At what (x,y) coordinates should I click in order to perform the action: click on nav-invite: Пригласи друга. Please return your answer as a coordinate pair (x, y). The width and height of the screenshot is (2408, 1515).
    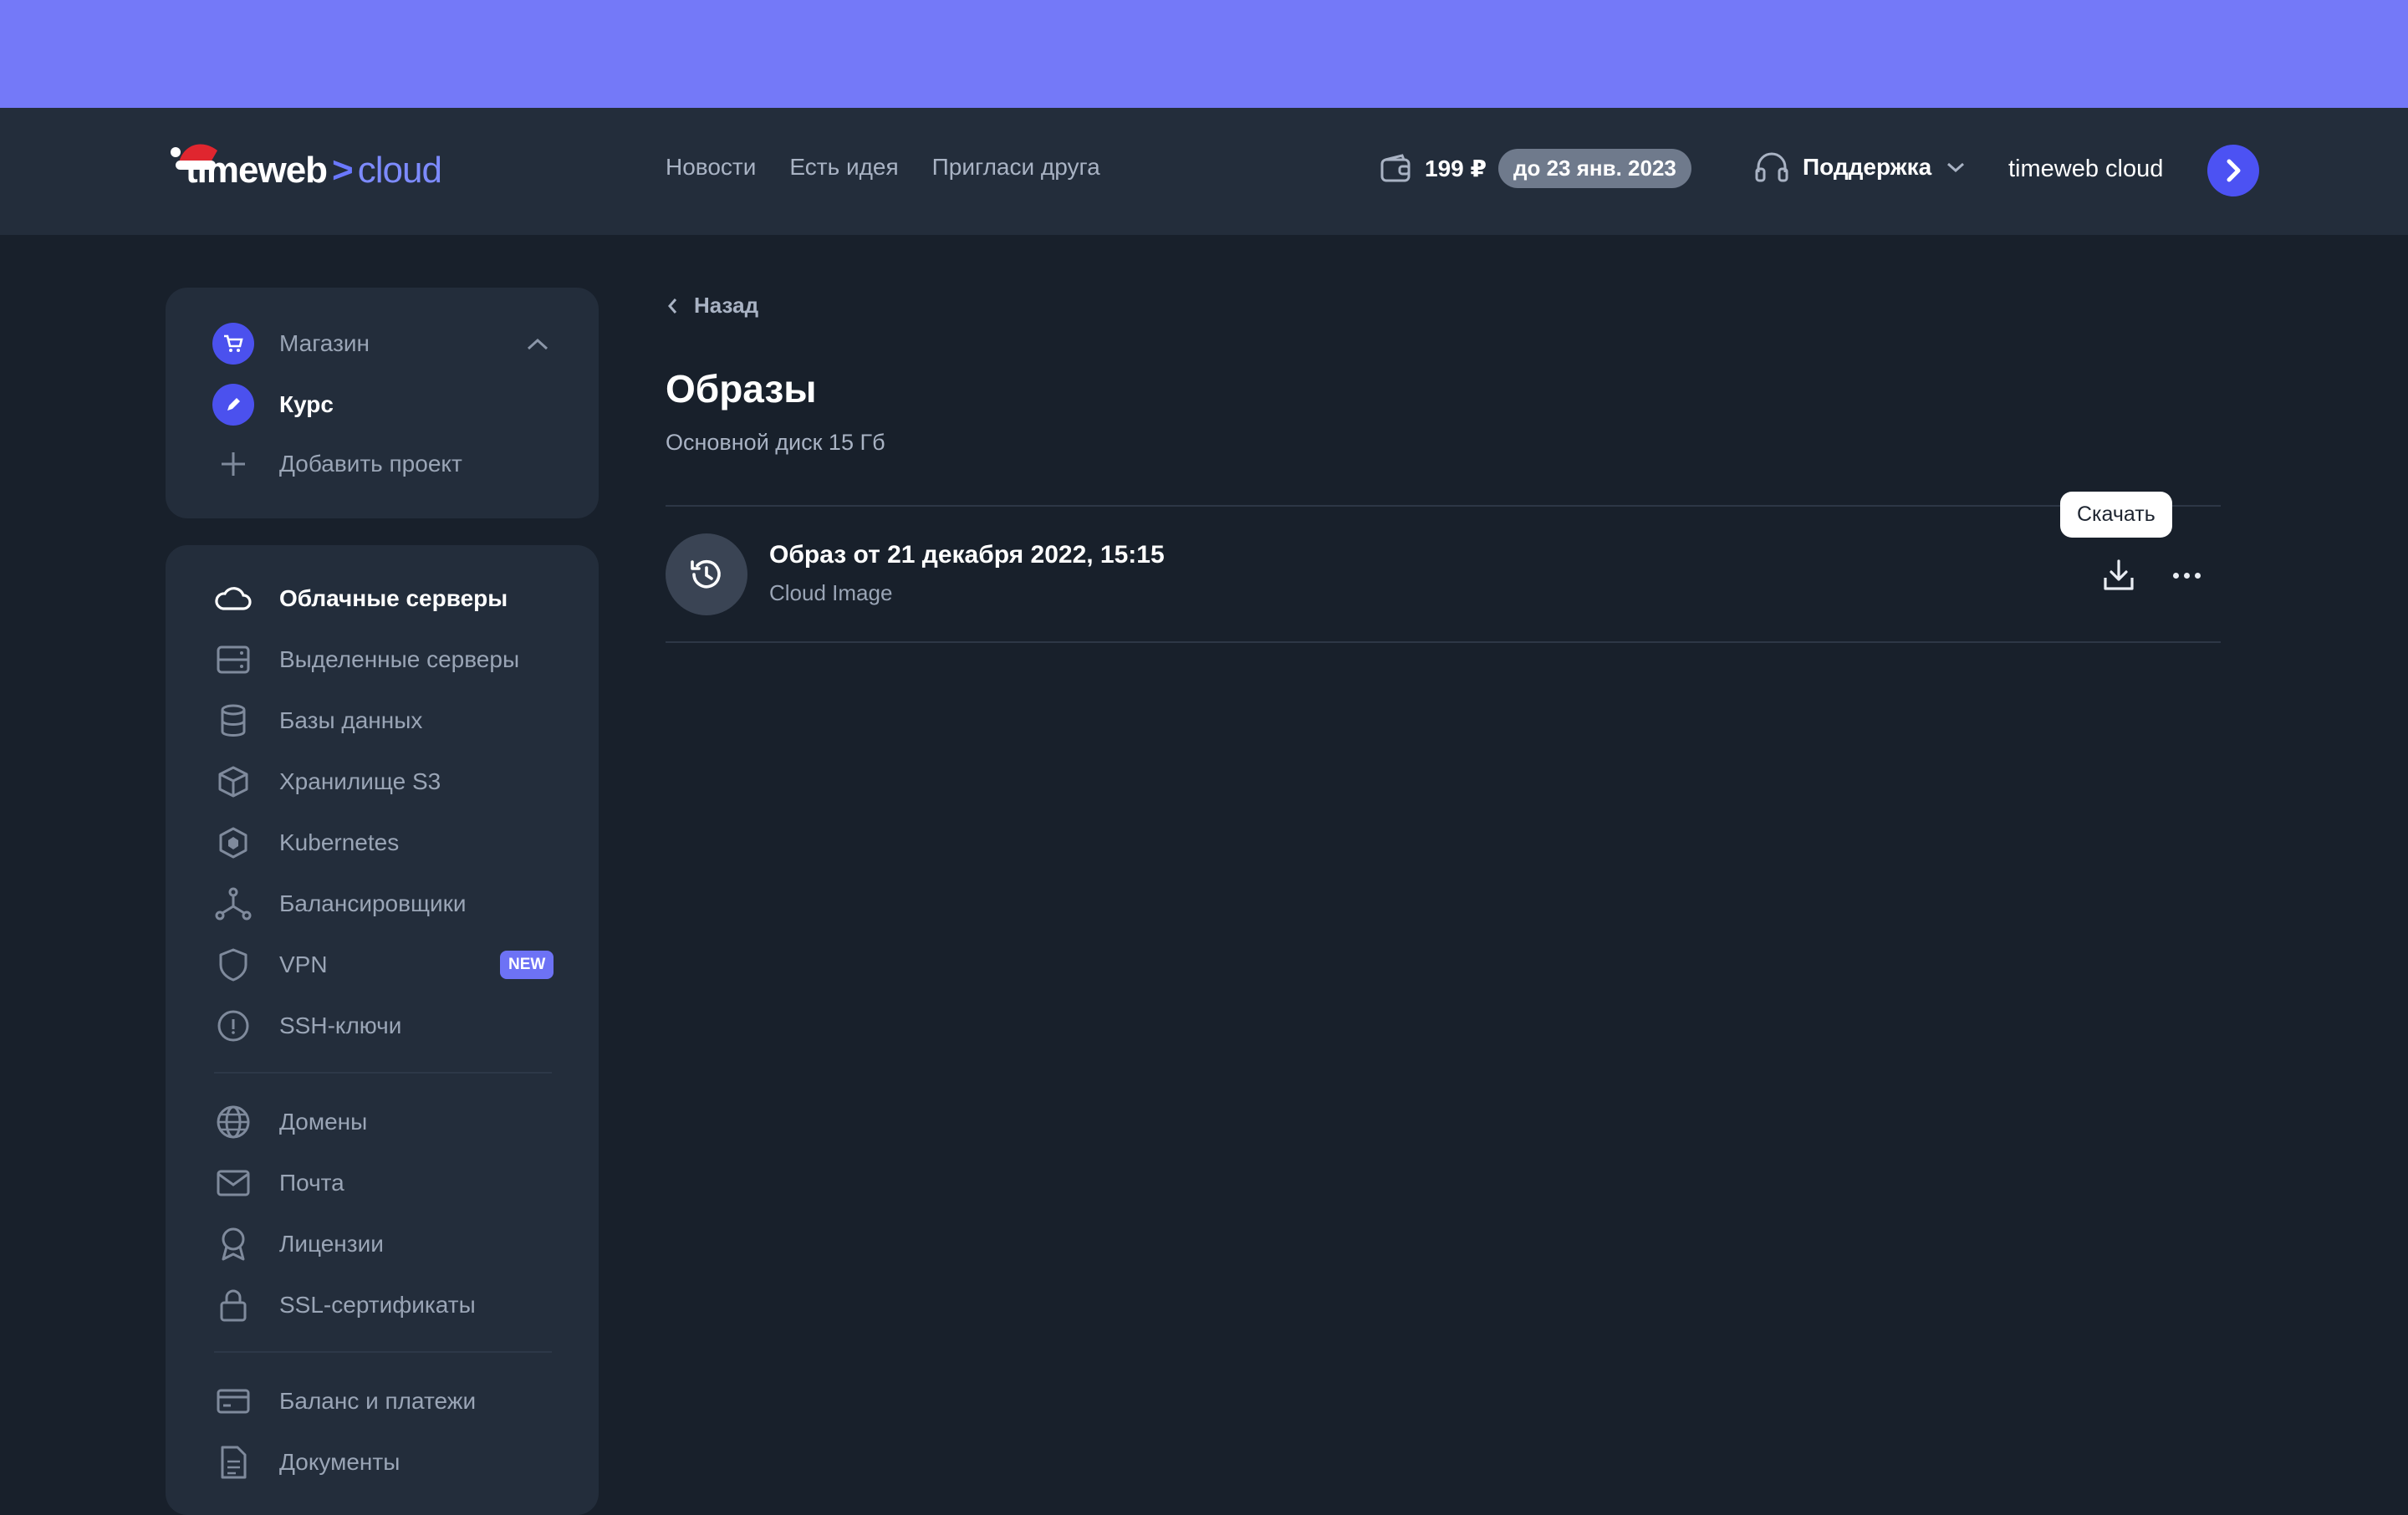
    Looking at the image, I should click on (1016, 167).